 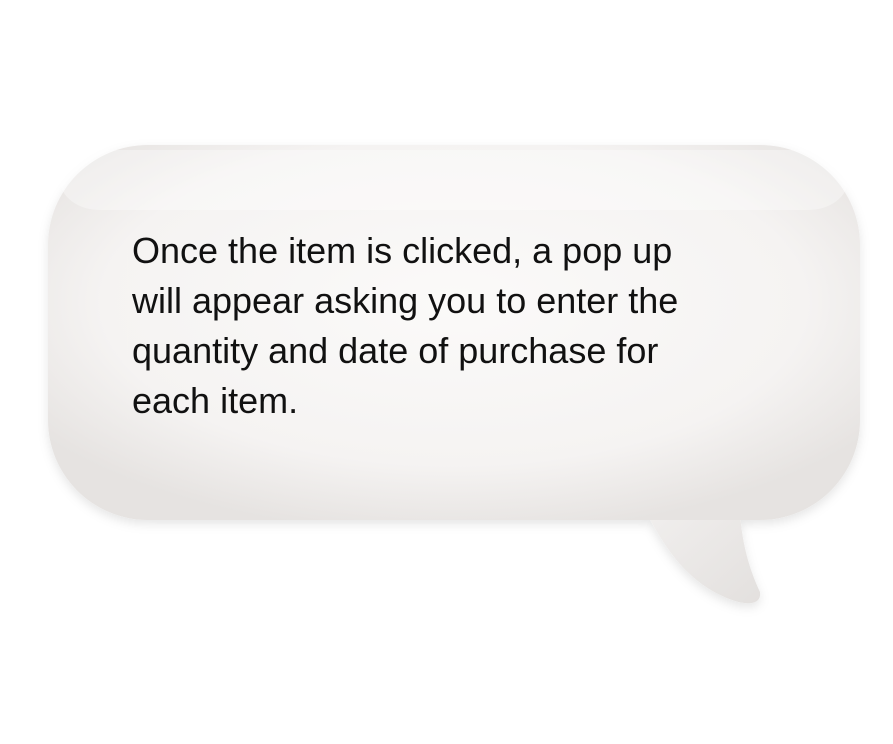 I want to click on message-line: Once the item is clicked, a pop up, so click(x=402, y=250).